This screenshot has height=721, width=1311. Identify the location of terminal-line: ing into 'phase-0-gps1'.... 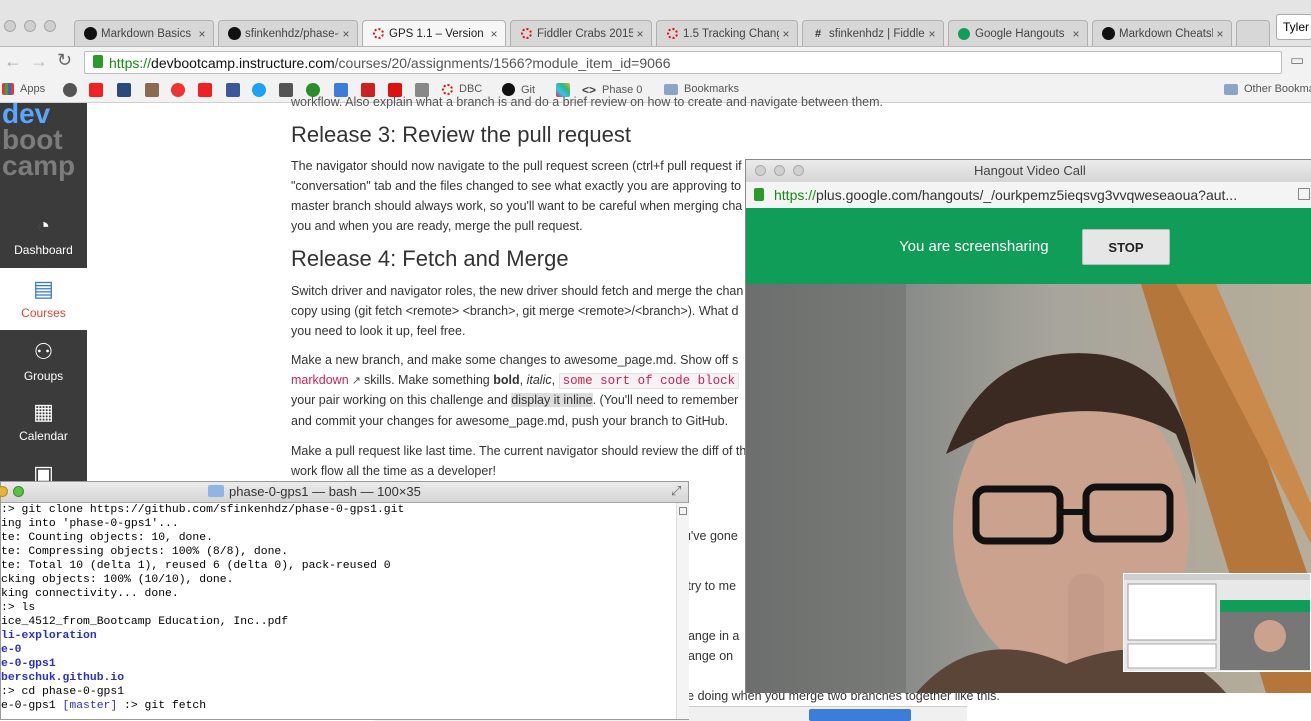
(90, 524).